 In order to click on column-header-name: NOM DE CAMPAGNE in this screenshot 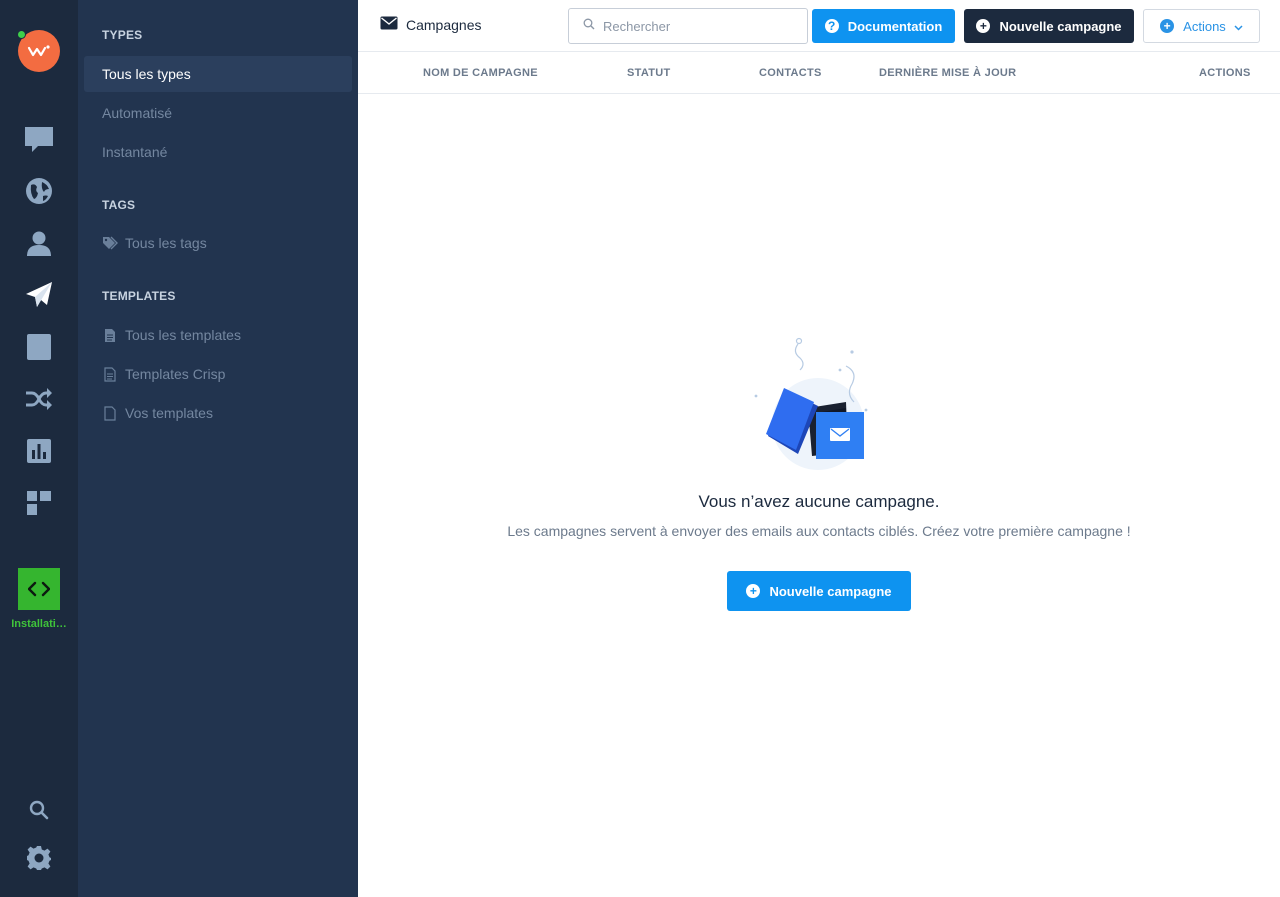, I will do `click(480, 73)`.